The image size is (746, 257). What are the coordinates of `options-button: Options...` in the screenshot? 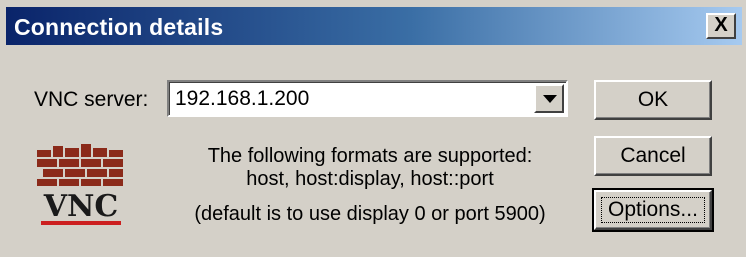 It's located at (653, 210).